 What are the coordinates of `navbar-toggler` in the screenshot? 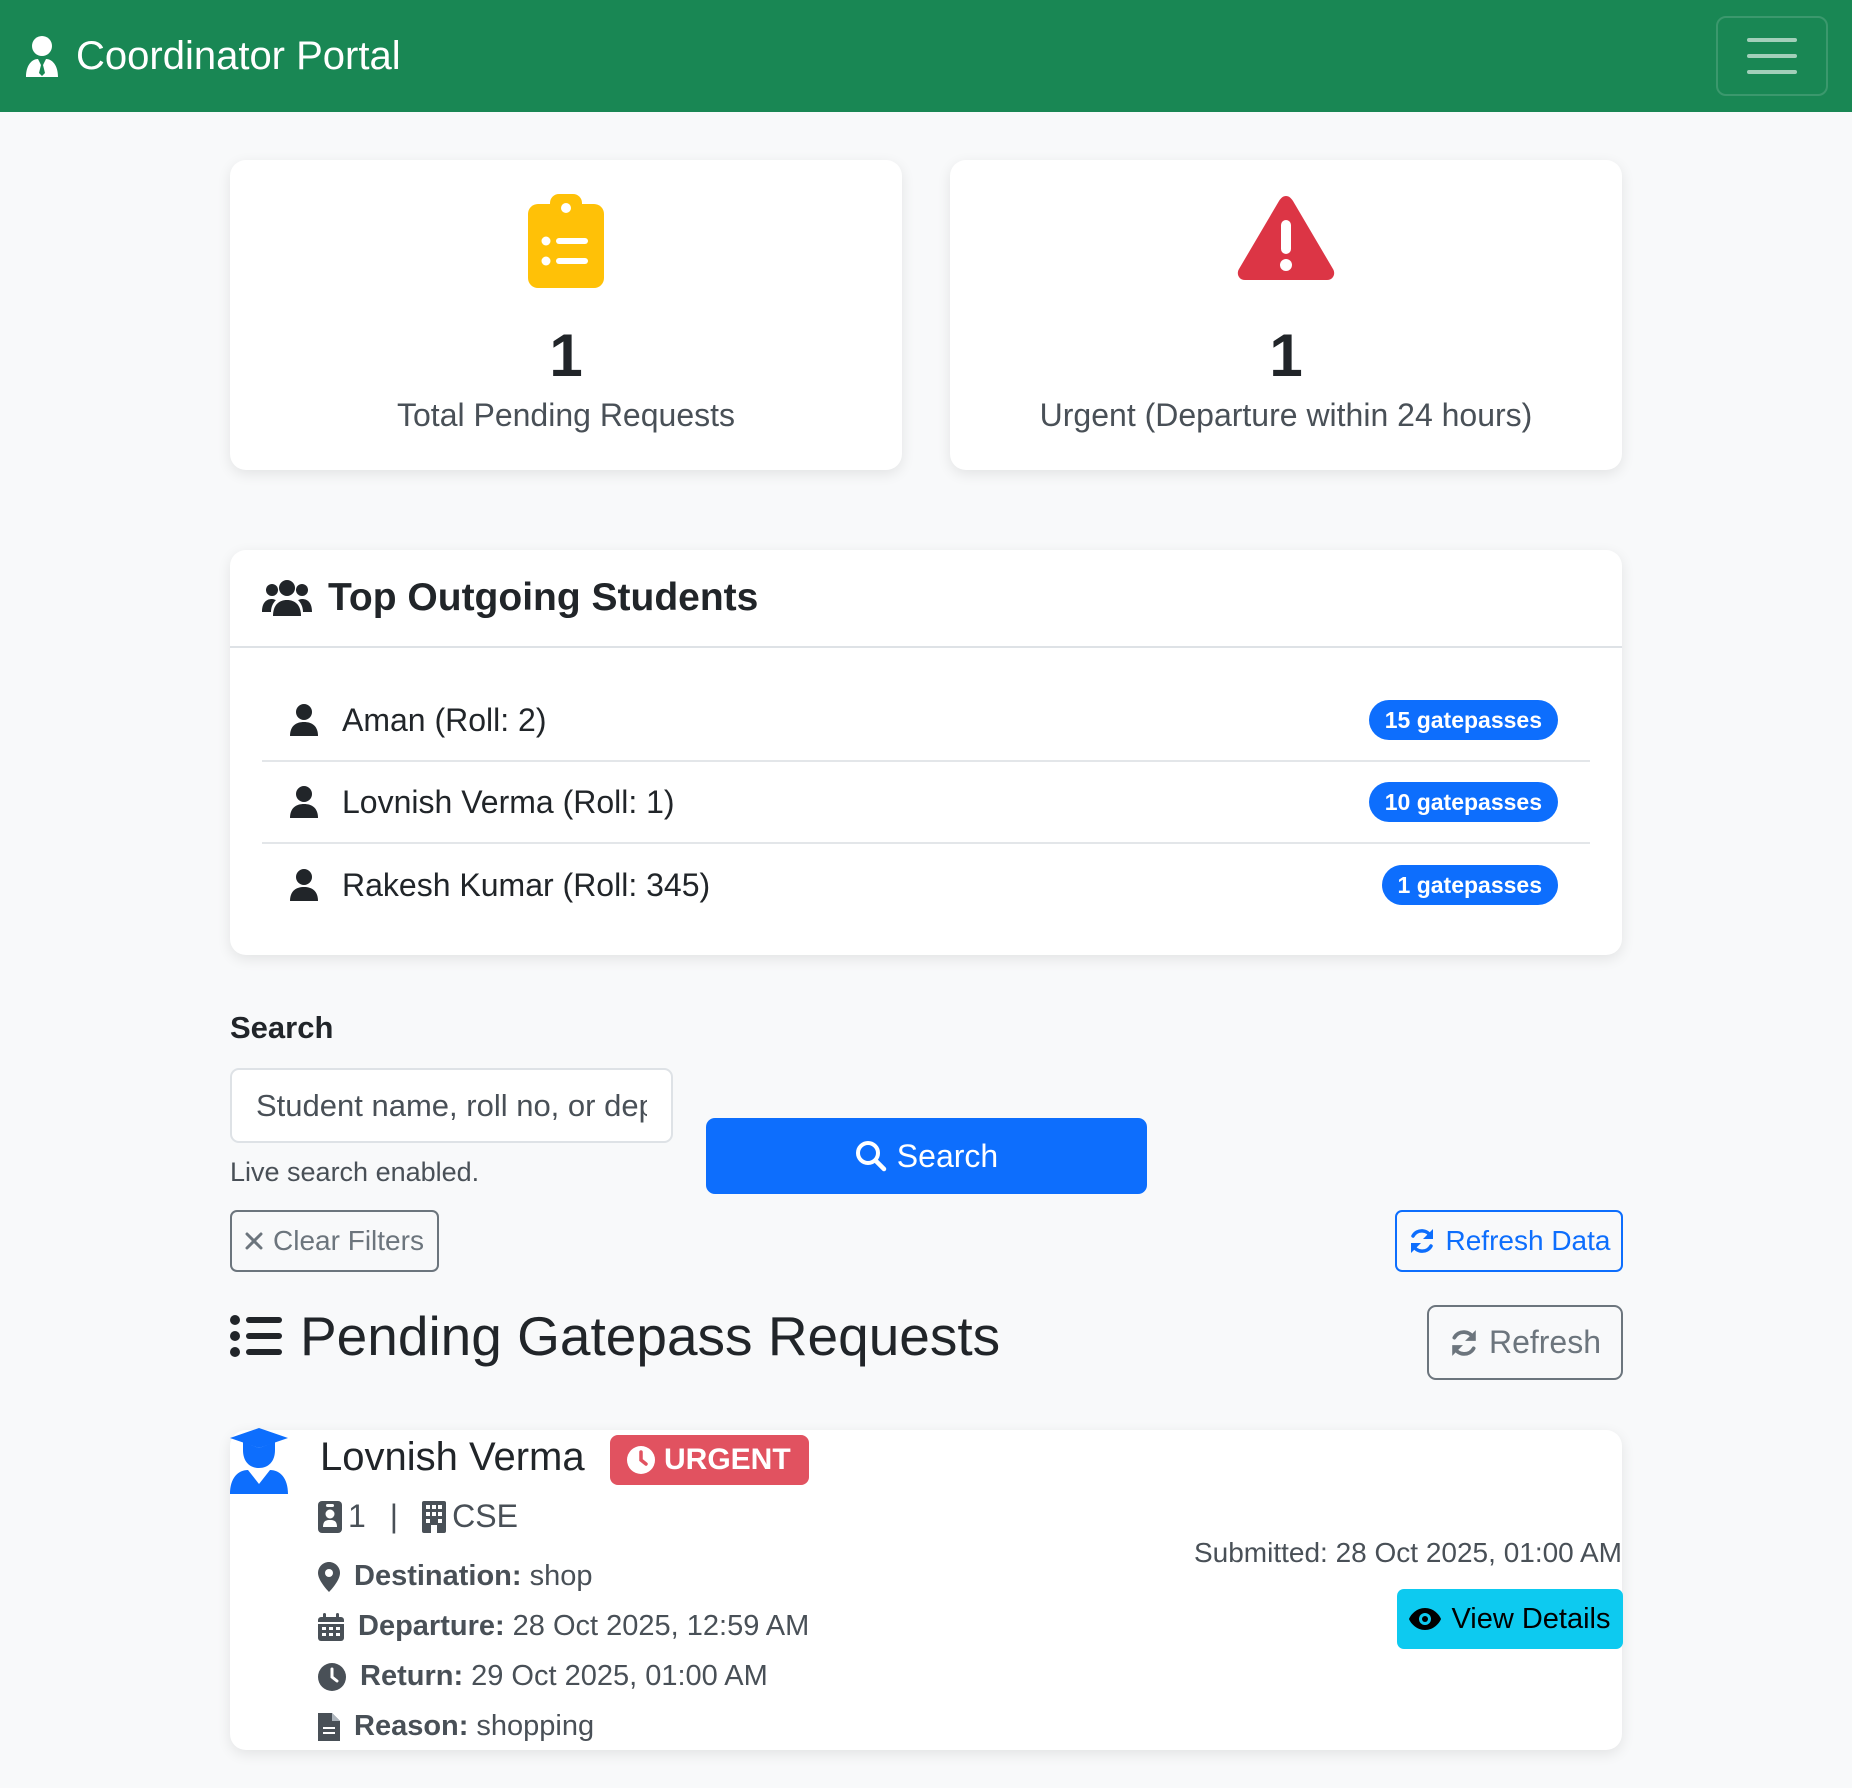 It's located at (1772, 56).